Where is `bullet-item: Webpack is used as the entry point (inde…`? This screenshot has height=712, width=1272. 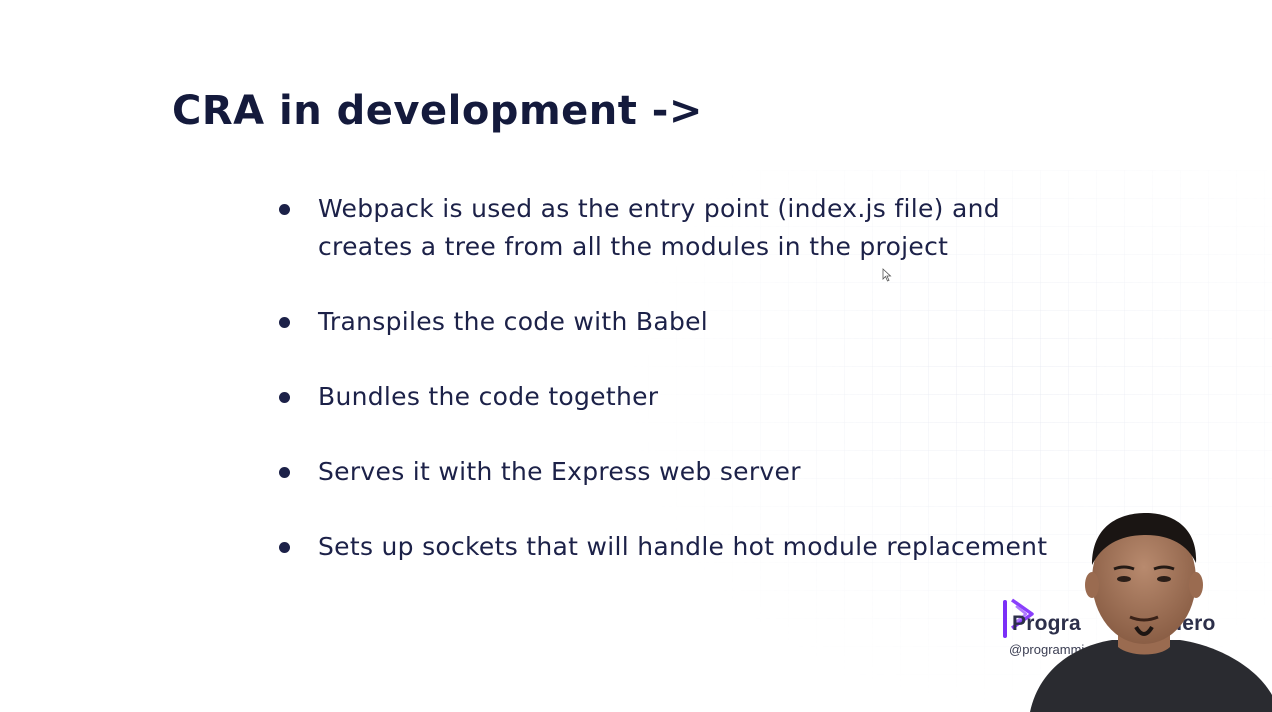
bullet-item: Webpack is used as the entry point (inde… is located at coordinates (661, 228).